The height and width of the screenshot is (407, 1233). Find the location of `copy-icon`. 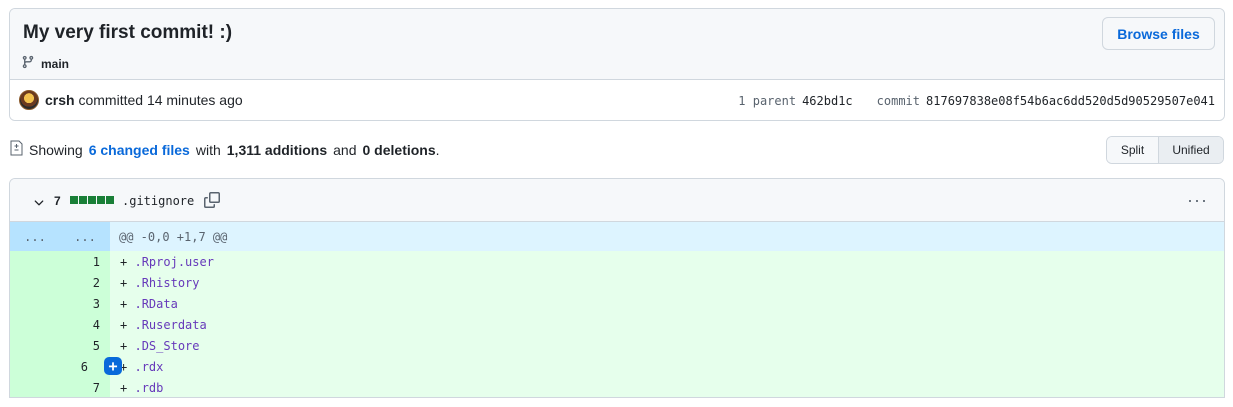

copy-icon is located at coordinates (212, 200).